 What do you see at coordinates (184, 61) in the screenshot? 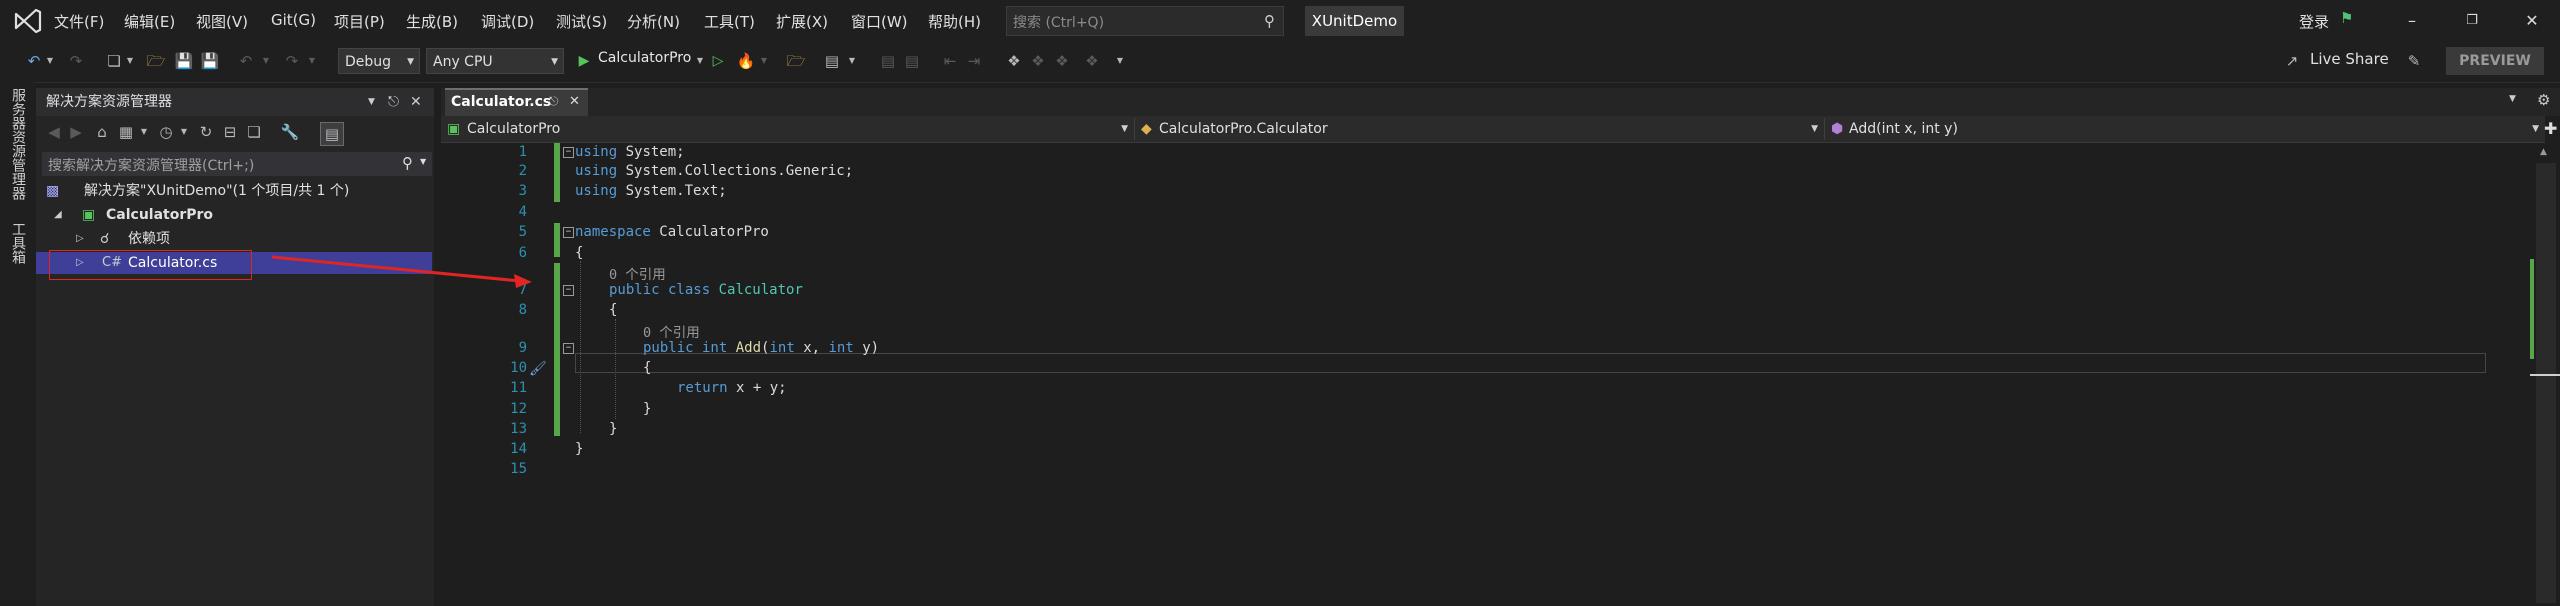
I see `save-icon: 💾` at bounding box center [184, 61].